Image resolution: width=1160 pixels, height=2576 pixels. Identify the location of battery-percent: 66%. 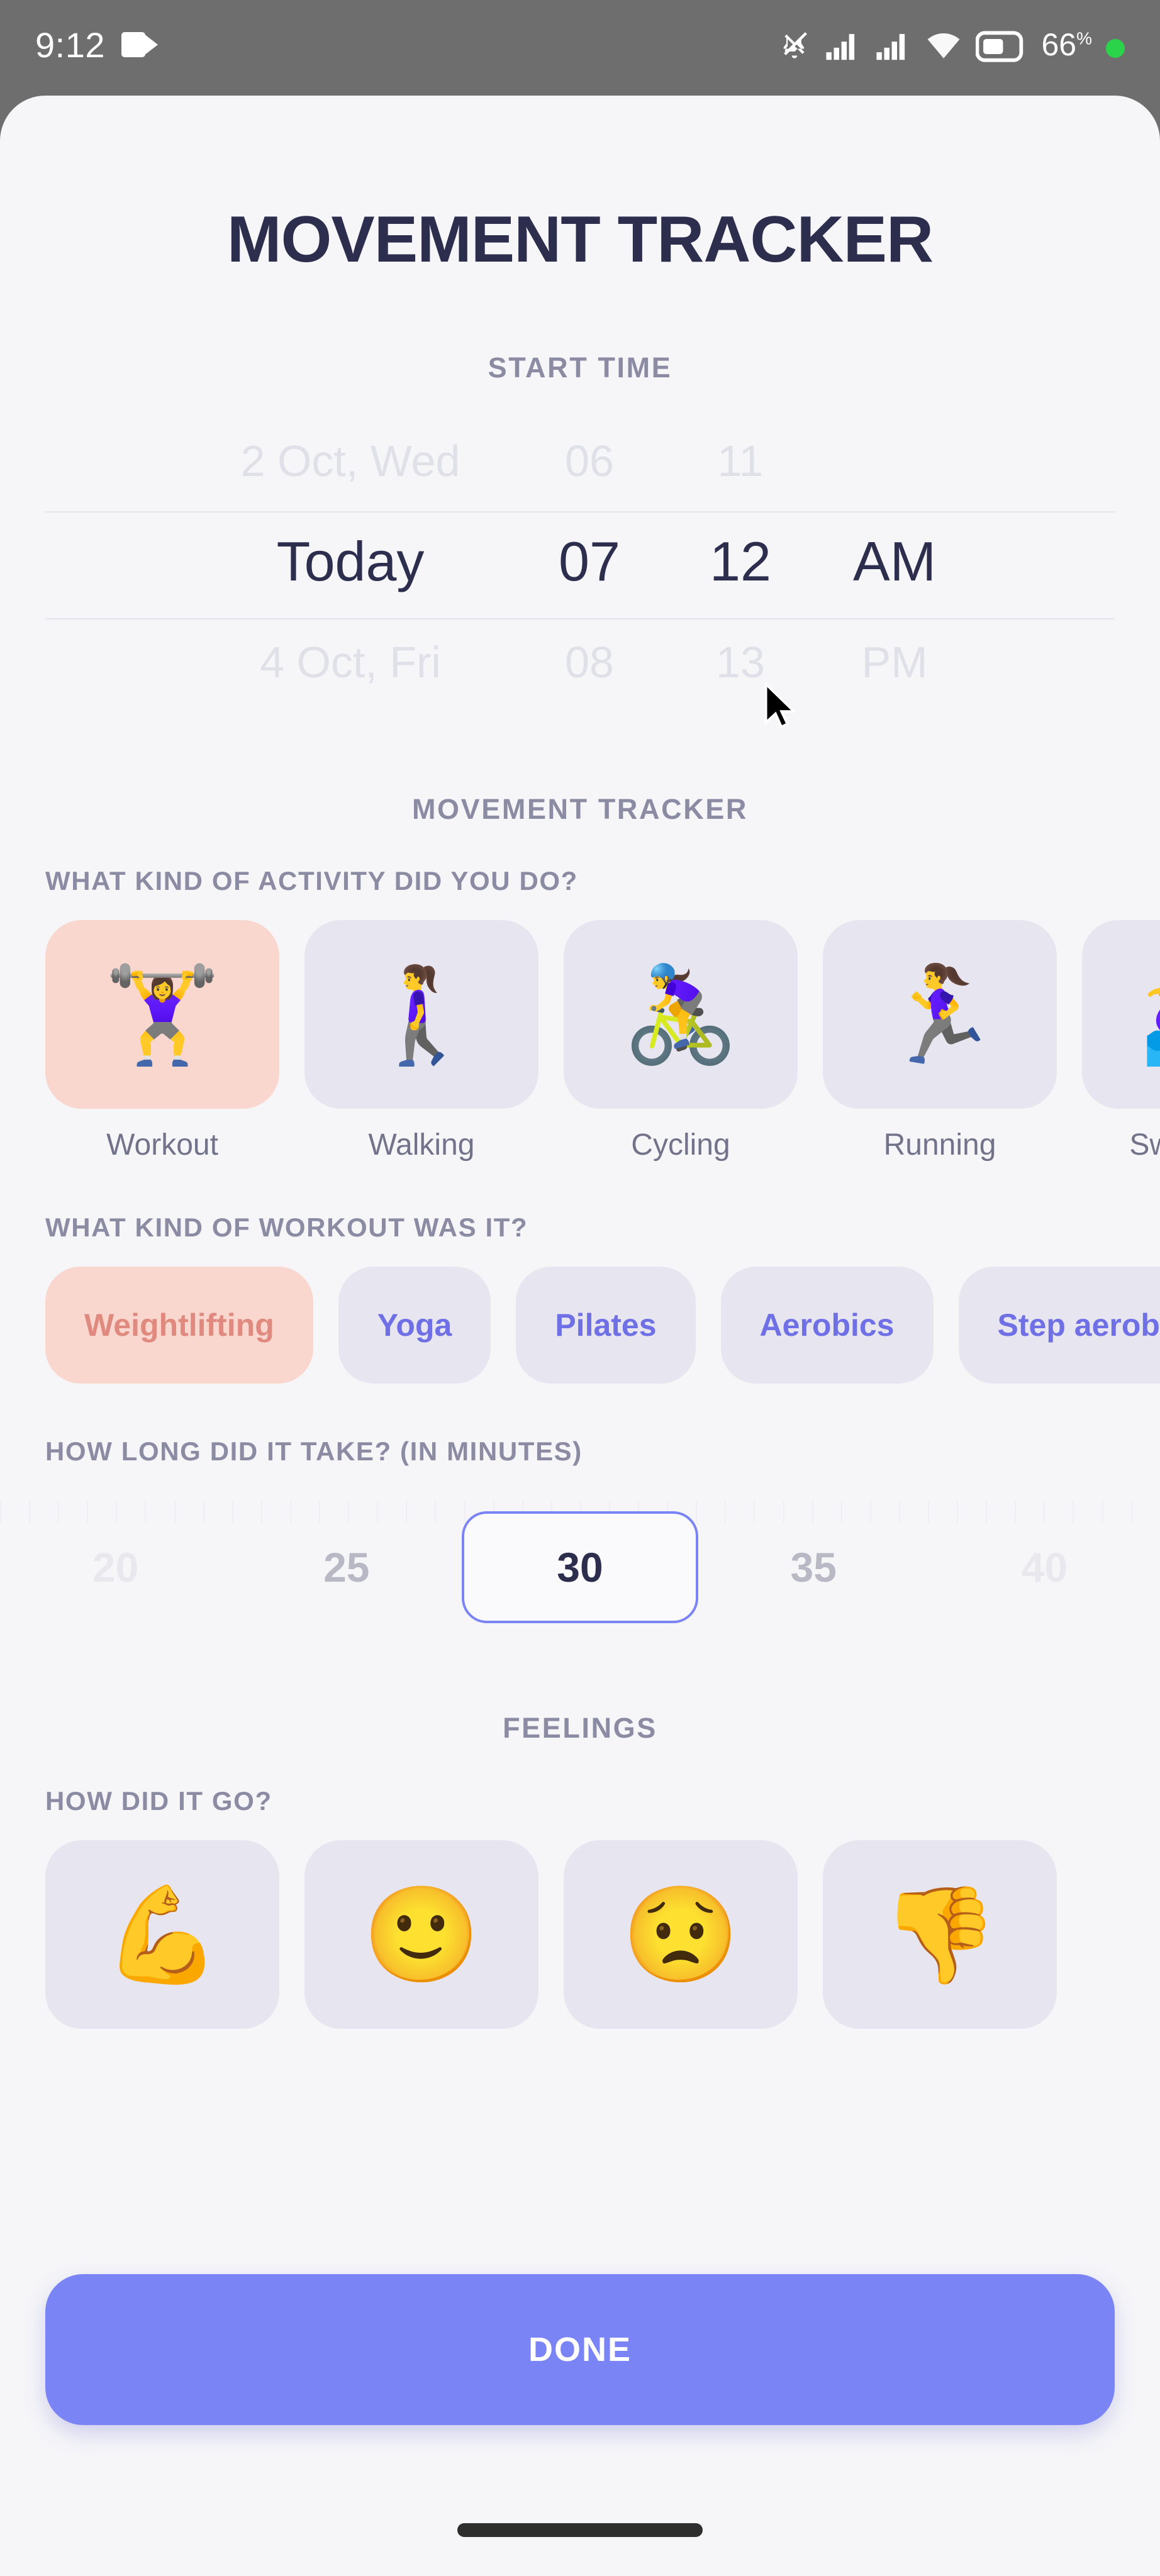
(1066, 44).